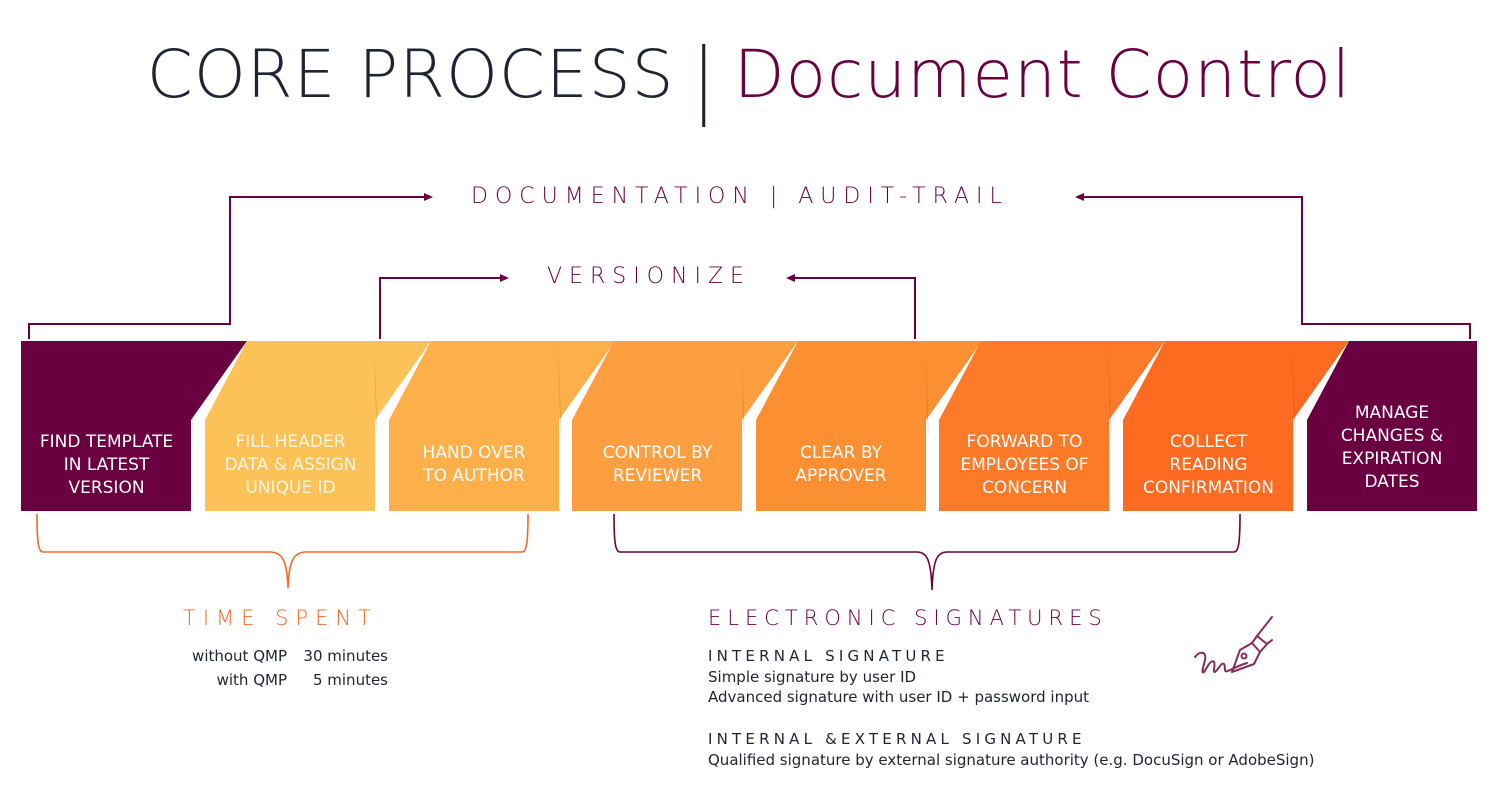  I want to click on internal-signature-heading: INTERNAL SIGNATURE, so click(828, 656).